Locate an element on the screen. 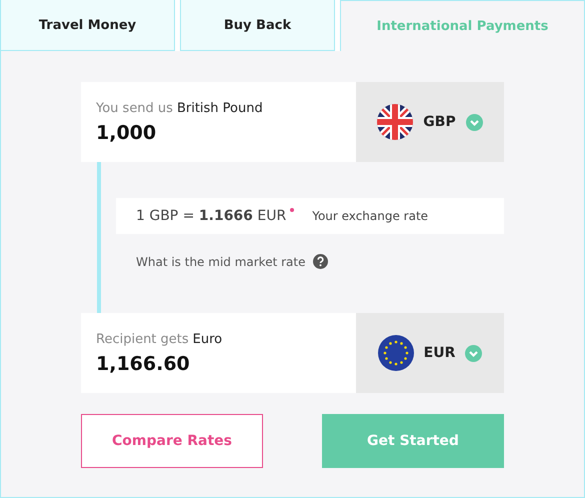 This screenshot has width=585, height=498. currency-selector: EUR is located at coordinates (430, 353).